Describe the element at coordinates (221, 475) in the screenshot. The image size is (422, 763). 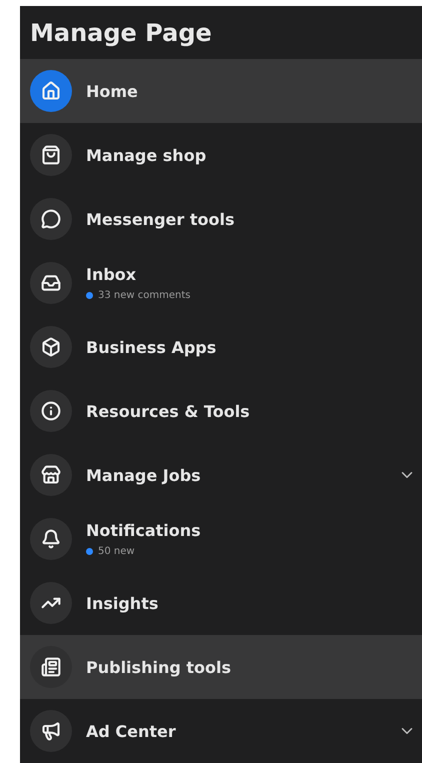
I see `menu-item: Manage Jobs` at that location.